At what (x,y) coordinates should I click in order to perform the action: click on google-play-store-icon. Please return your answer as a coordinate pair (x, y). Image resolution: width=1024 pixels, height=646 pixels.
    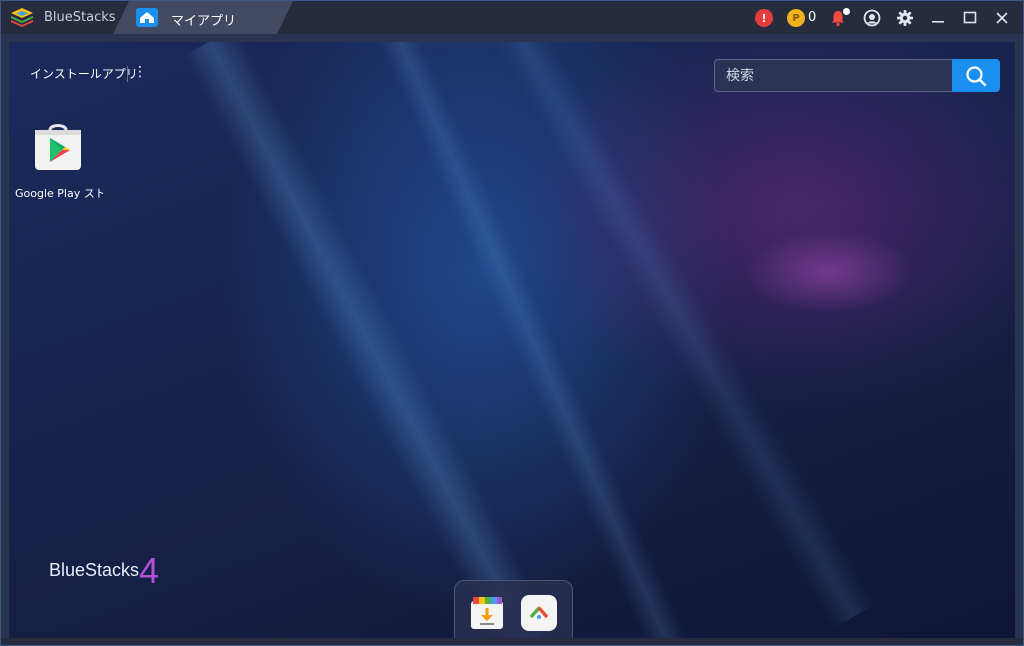
    Looking at the image, I should click on (58, 147).